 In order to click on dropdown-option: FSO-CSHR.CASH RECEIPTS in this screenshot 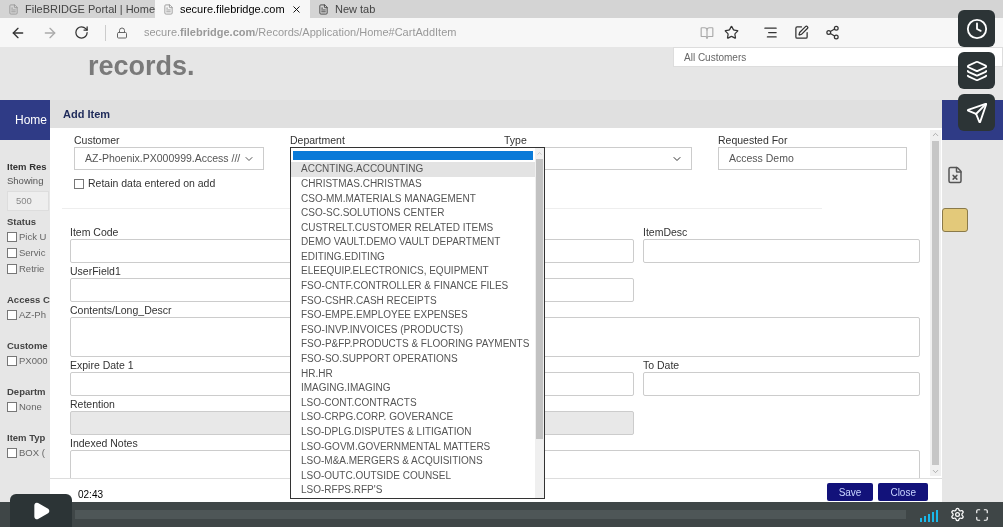, I will do `click(413, 301)`.